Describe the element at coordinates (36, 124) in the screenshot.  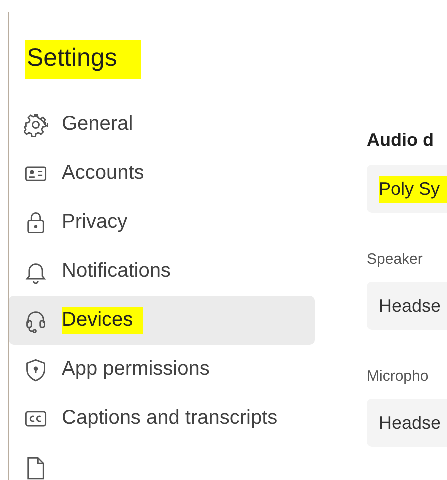
I see `settings-icon` at that location.